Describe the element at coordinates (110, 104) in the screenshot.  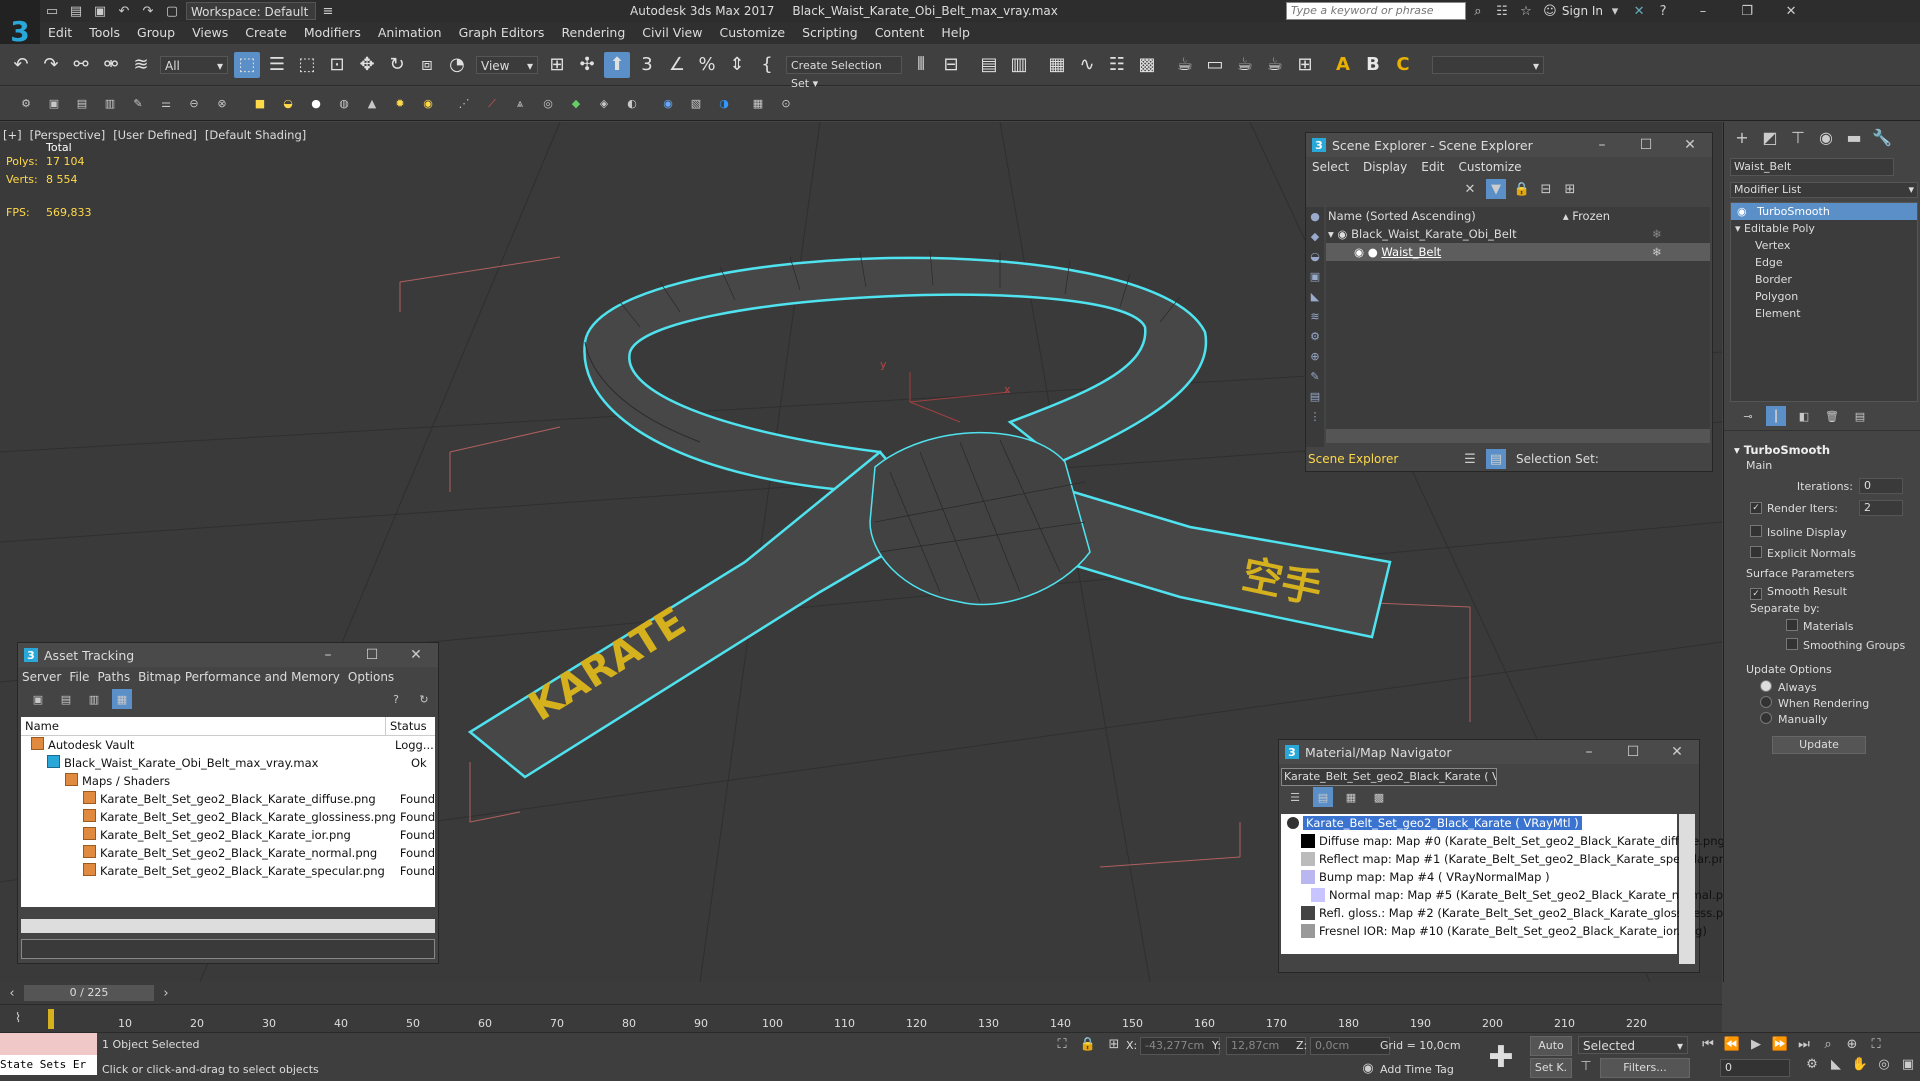
I see `vray-tool-4-icon: ▥` at that location.